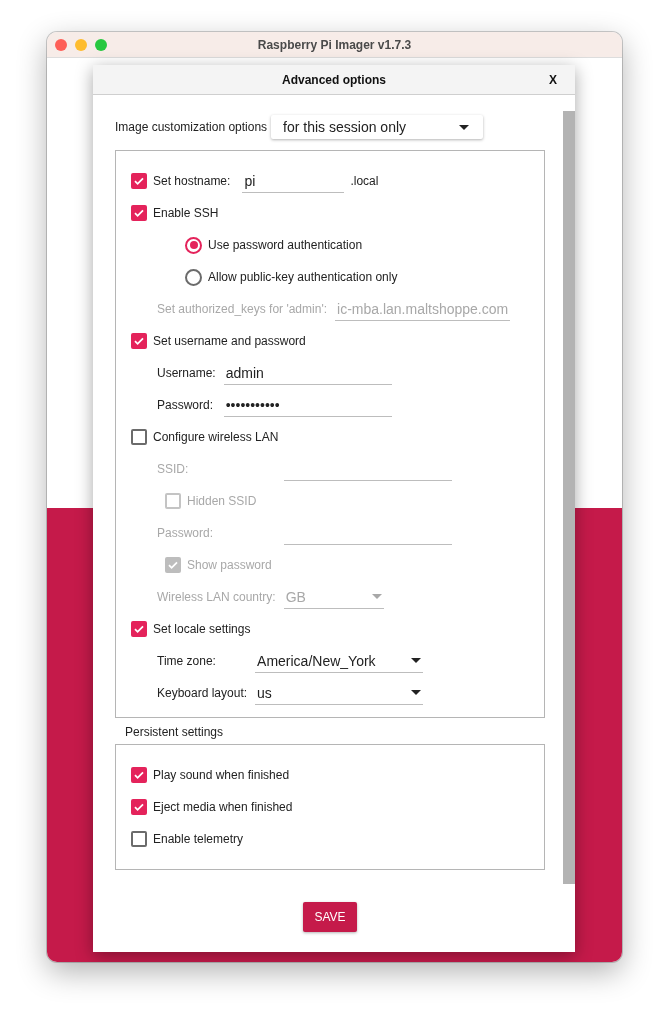 The width and height of the screenshot is (669, 1024). What do you see at coordinates (364, 181) in the screenshot?
I see `domain-suffix: .local` at bounding box center [364, 181].